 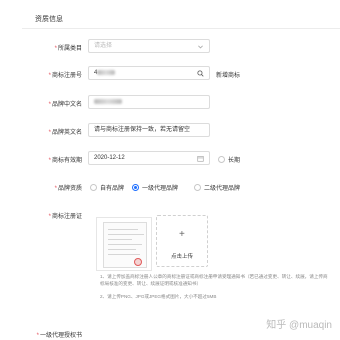 What do you see at coordinates (149, 102) in the screenshot?
I see `cn-name-input` at bounding box center [149, 102].